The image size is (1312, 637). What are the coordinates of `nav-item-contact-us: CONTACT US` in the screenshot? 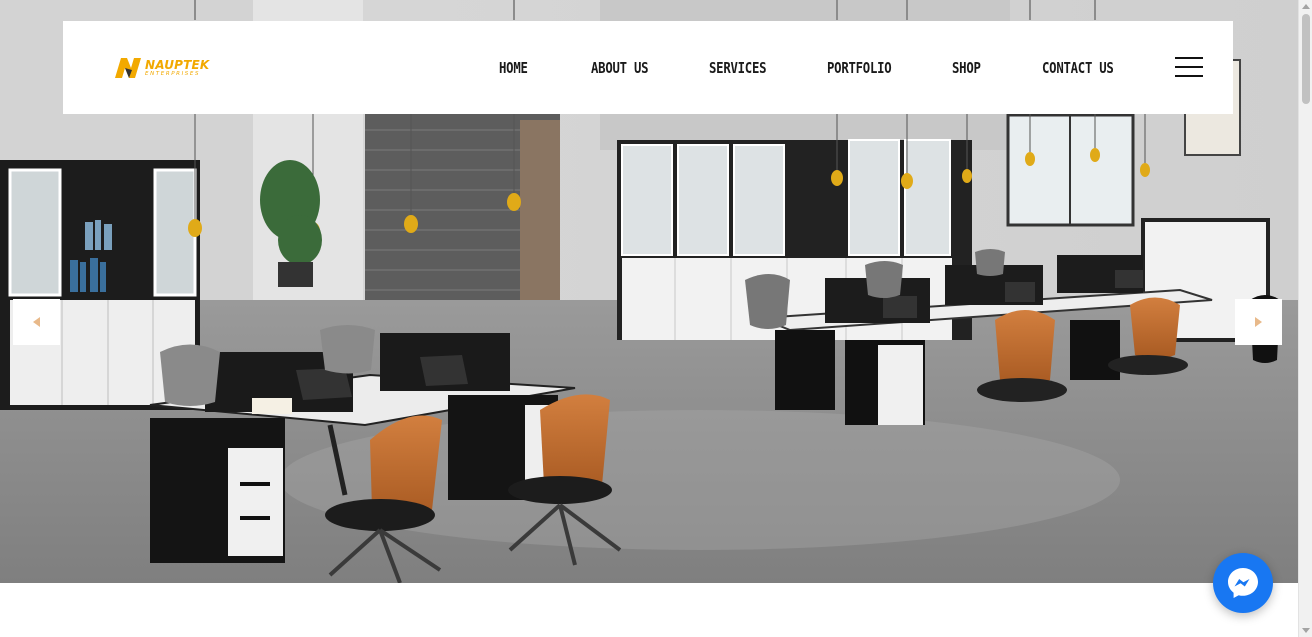 It's located at (1078, 68).